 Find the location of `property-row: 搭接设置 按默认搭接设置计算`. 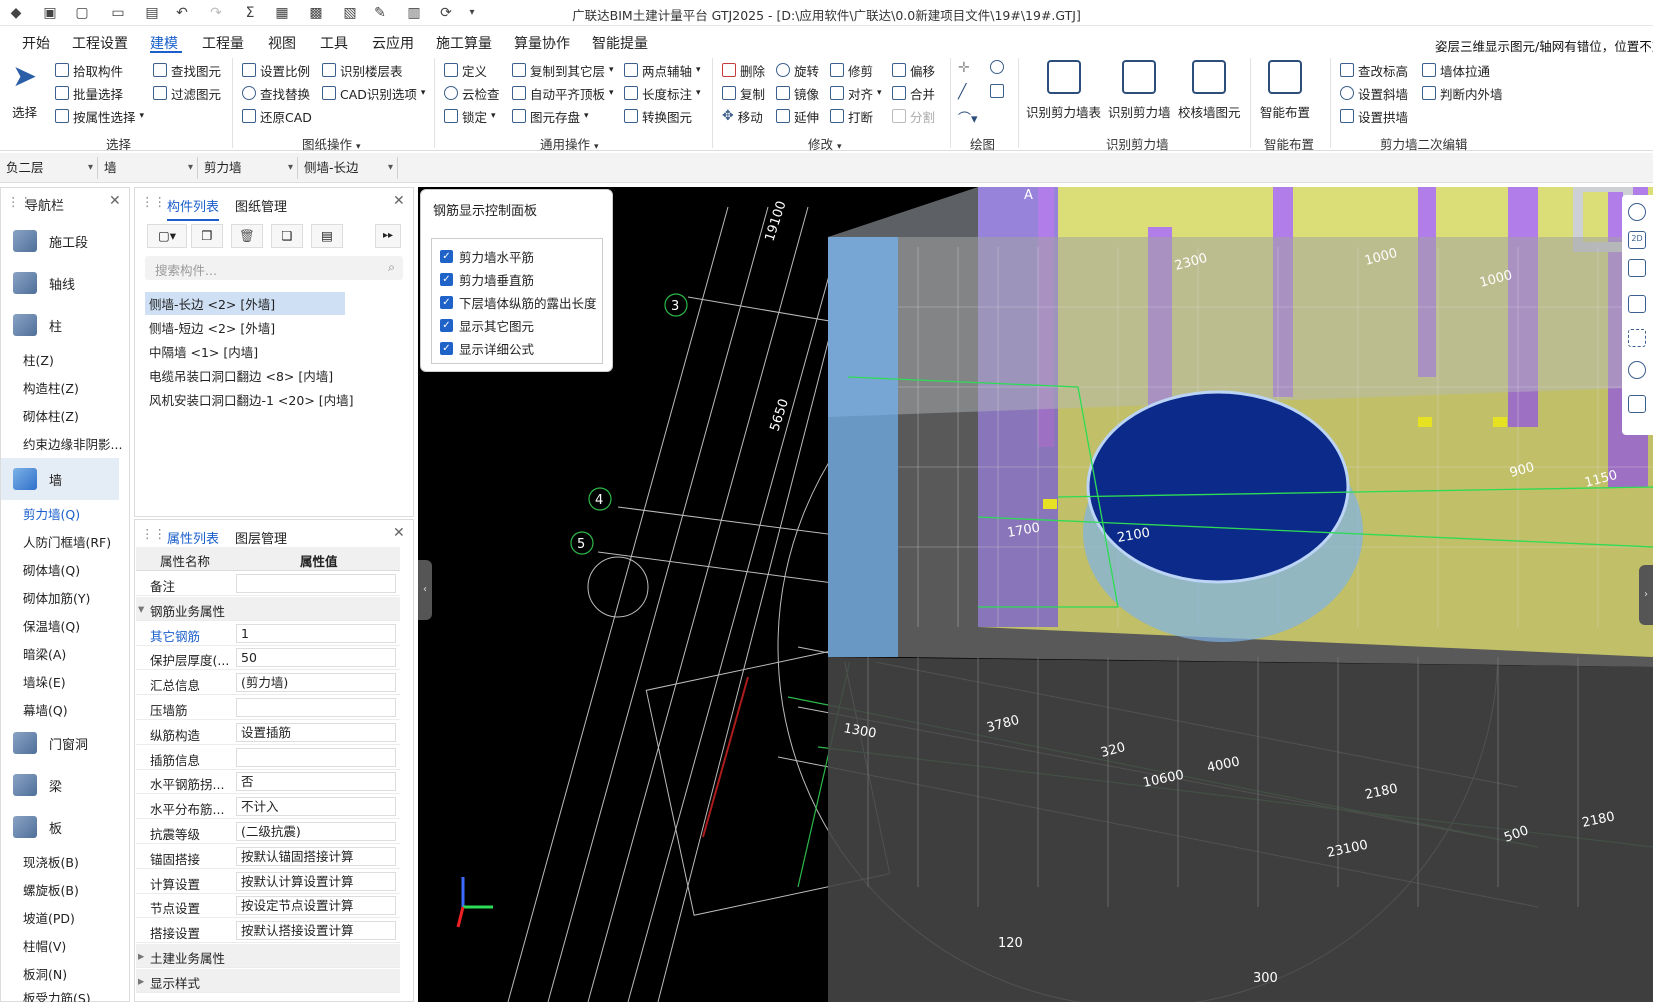

property-row: 搭接设置 按默认搭接设置计算 is located at coordinates (268, 931).